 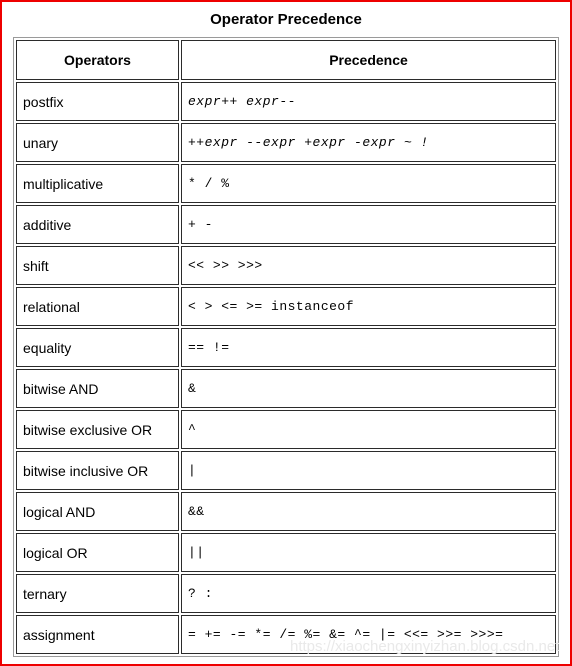 What do you see at coordinates (97, 224) in the screenshot?
I see `cell-operators: additive` at bounding box center [97, 224].